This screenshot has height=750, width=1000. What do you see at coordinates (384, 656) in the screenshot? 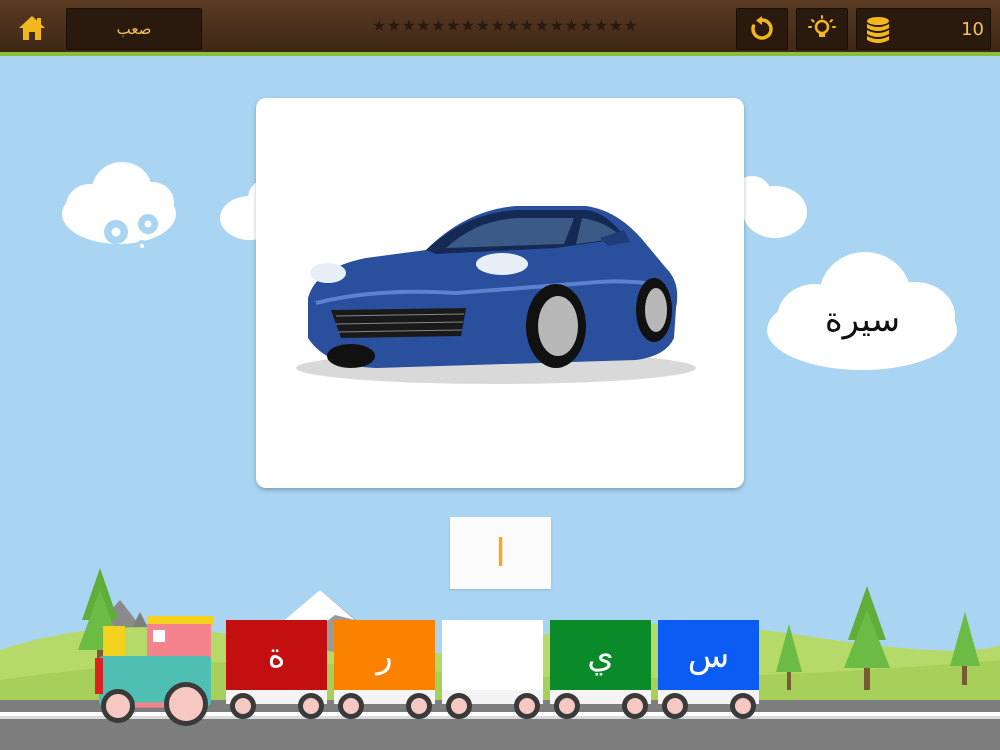
I see `wagon-slot: ر` at bounding box center [384, 656].